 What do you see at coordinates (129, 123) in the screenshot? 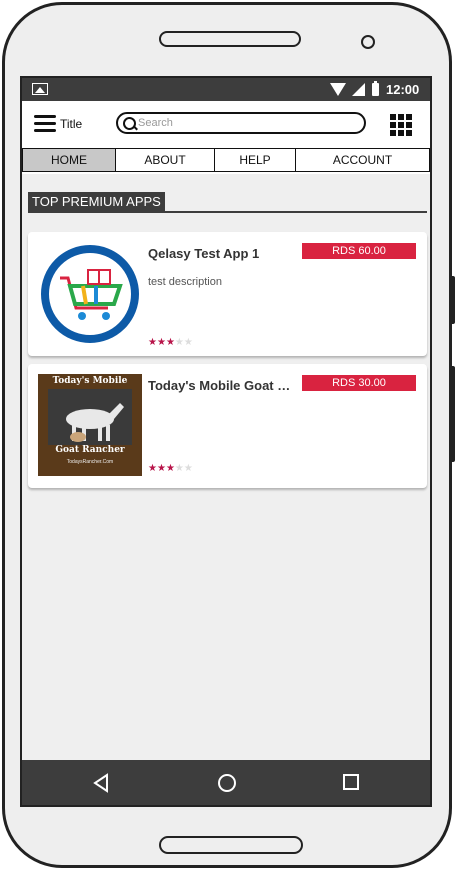
I see `search-icon` at bounding box center [129, 123].